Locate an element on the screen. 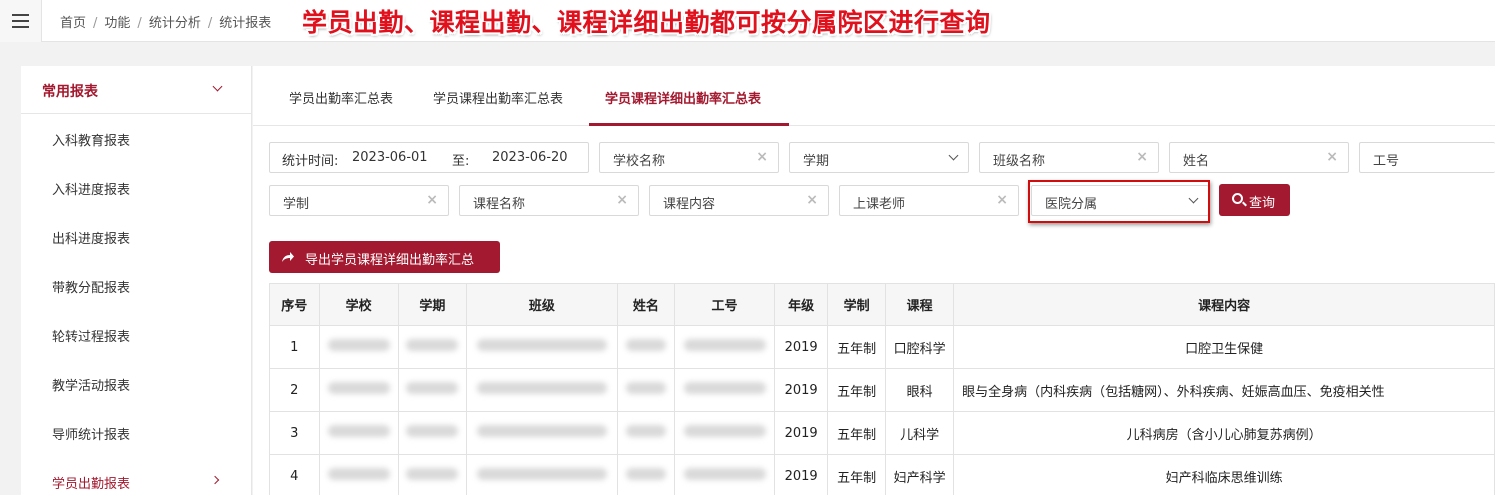 This screenshot has height=495, width=1495. cell-course: 口腔科学 is located at coordinates (920, 347).